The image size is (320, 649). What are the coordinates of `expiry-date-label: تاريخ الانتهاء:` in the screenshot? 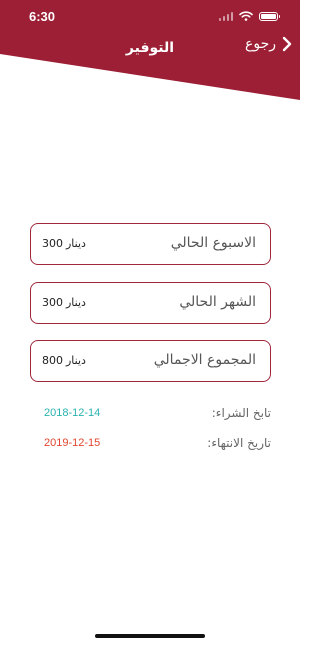 It's located at (239, 443).